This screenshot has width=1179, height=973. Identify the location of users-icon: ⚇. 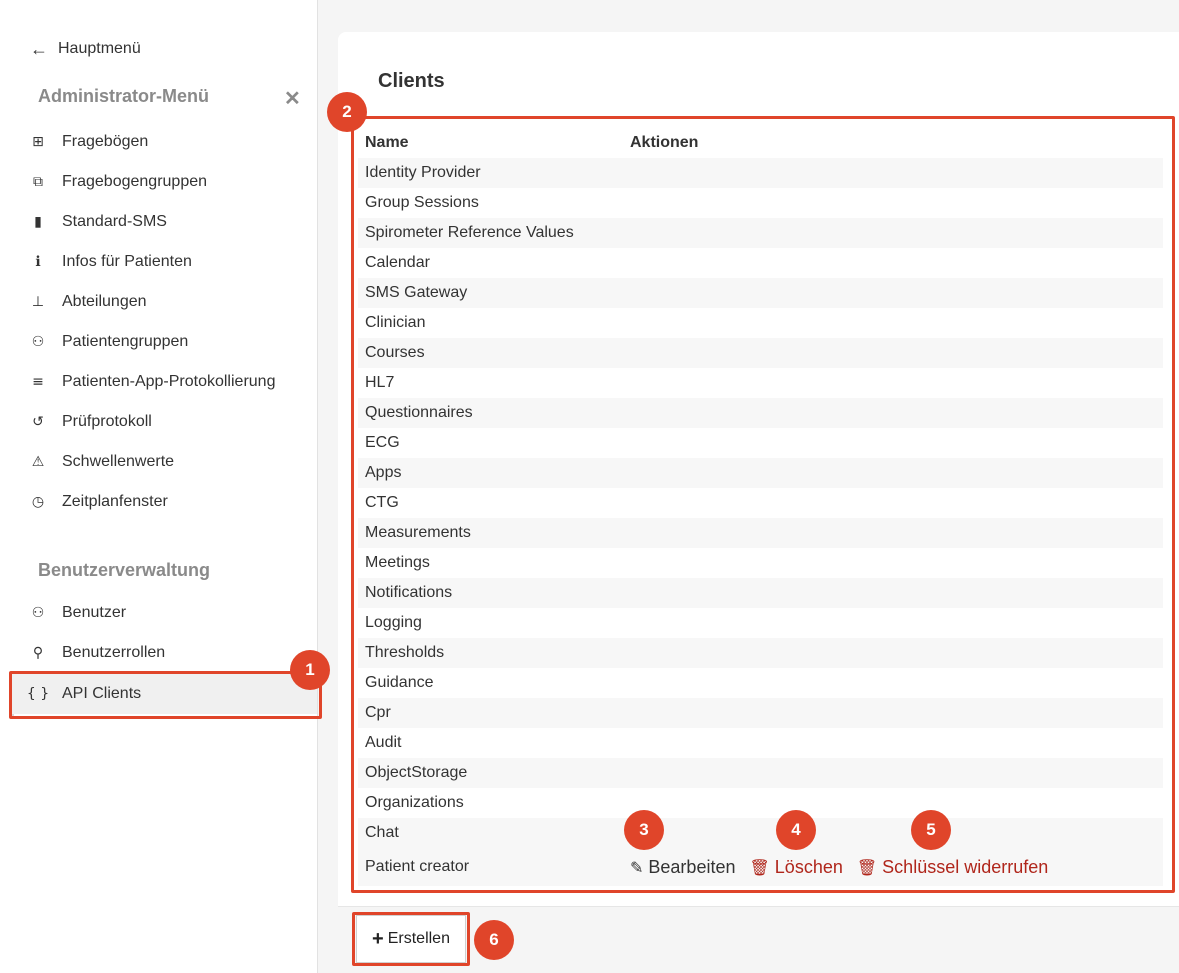
(38, 613).